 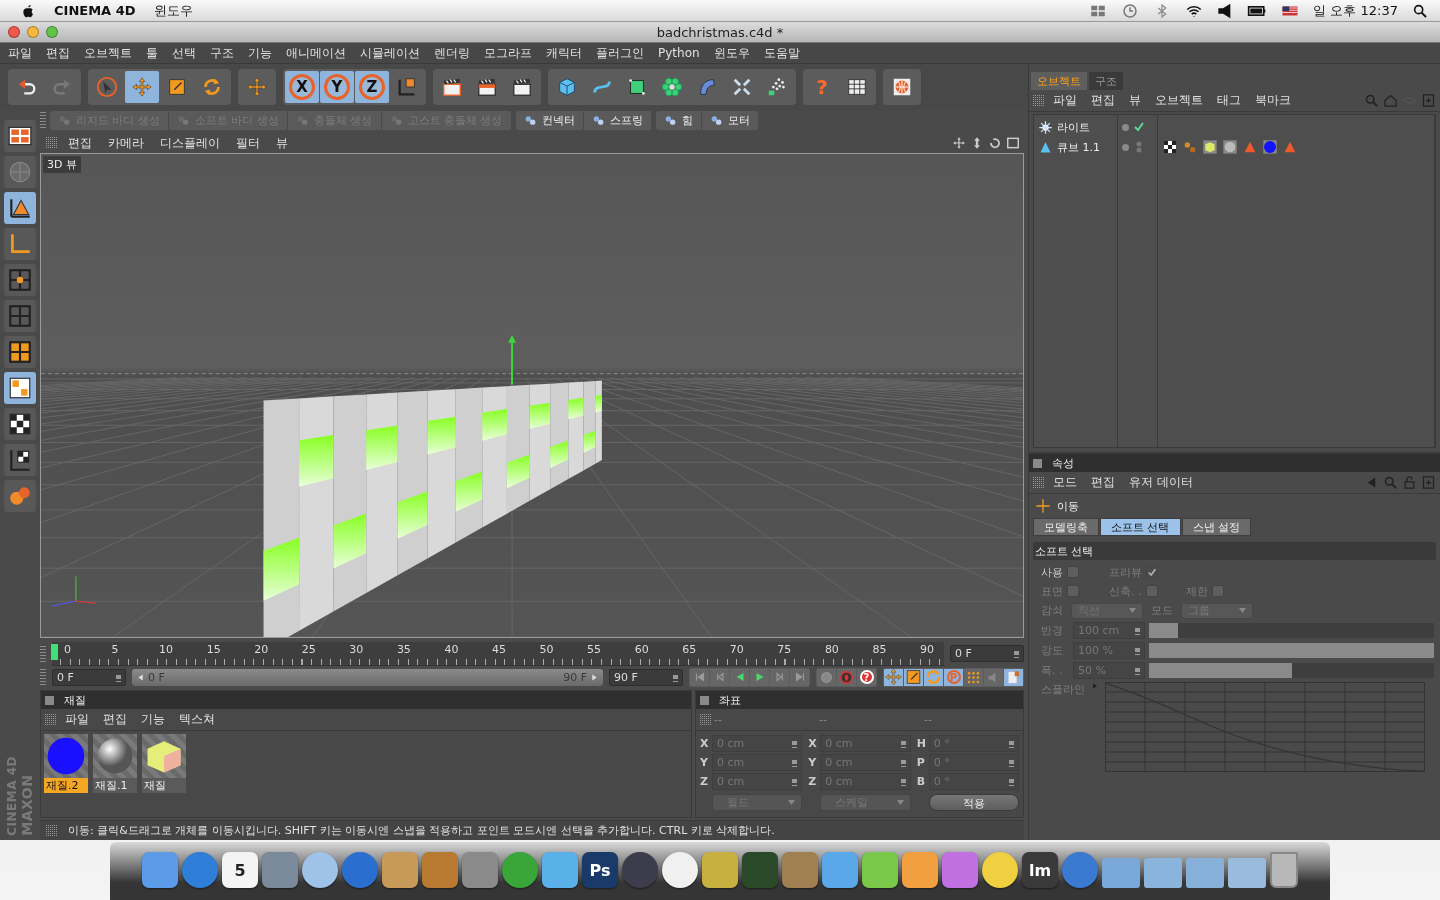 I want to click on dynamics-button: 컨넥터, so click(x=549, y=120).